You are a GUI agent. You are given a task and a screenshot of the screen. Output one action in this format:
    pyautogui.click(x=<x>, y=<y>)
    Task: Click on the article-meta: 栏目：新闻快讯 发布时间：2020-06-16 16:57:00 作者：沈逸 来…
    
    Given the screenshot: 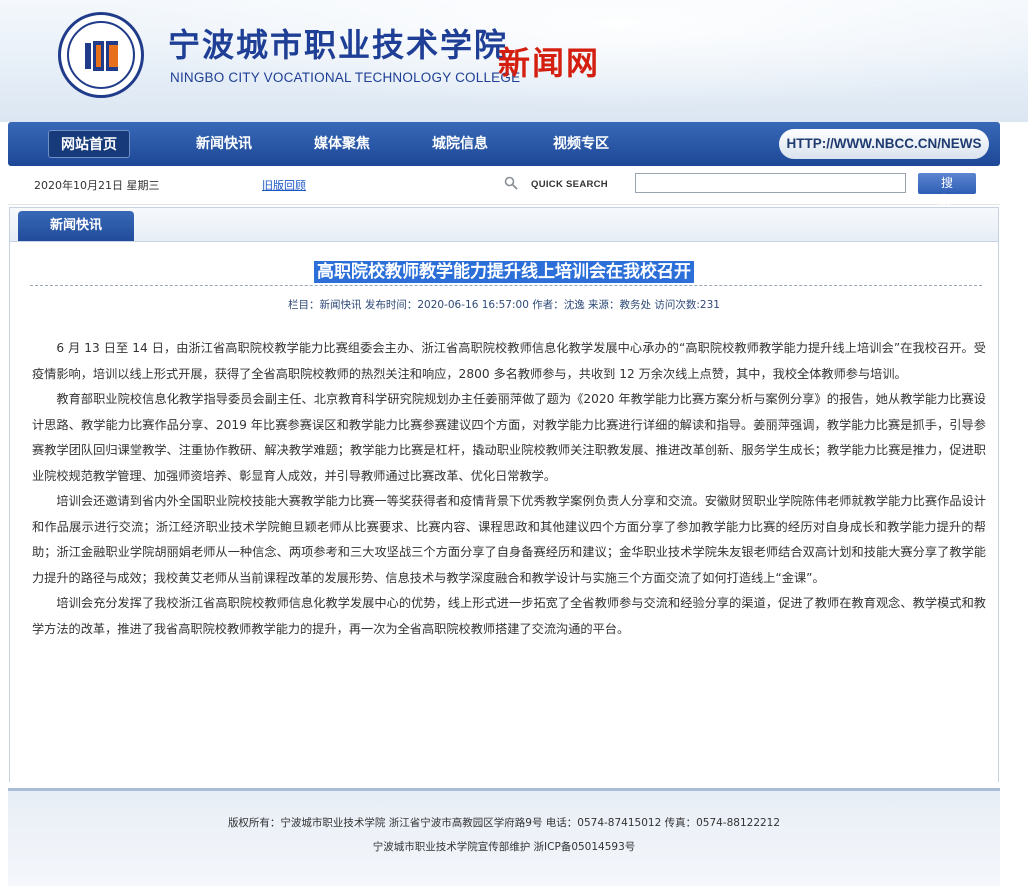 What is the action you would take?
    pyautogui.click(x=504, y=305)
    